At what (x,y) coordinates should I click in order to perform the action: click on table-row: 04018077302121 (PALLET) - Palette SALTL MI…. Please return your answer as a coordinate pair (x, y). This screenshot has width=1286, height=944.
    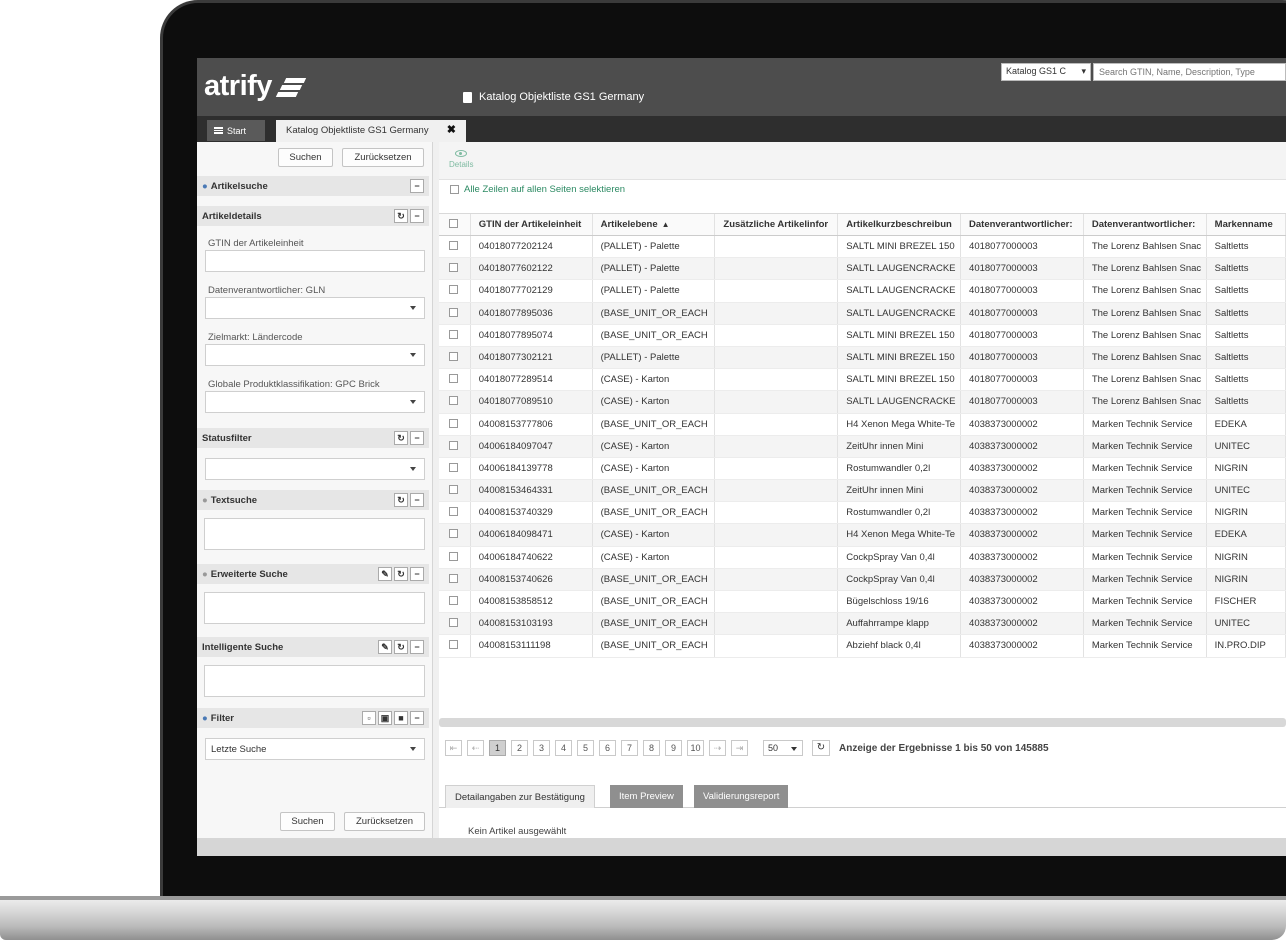
    Looking at the image, I should click on (862, 358).